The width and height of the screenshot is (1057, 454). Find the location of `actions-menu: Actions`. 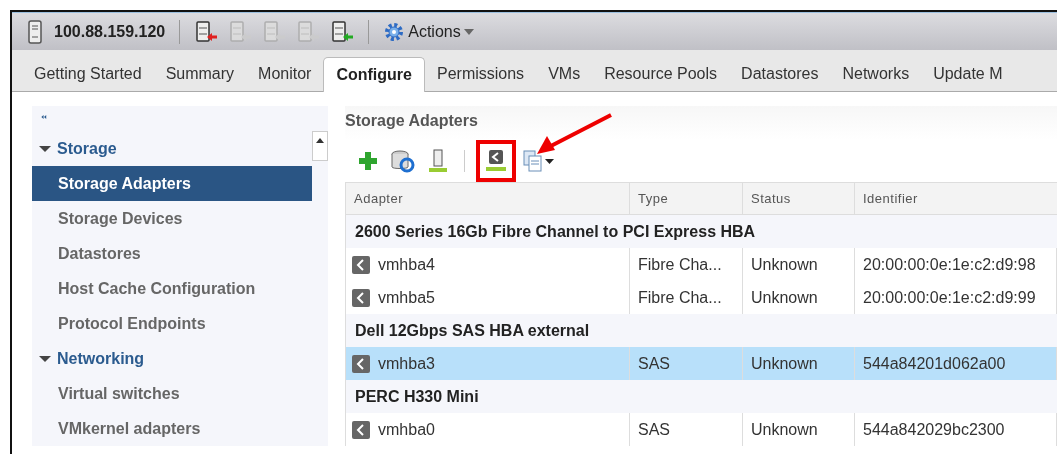

actions-menu: Actions is located at coordinates (428, 31).